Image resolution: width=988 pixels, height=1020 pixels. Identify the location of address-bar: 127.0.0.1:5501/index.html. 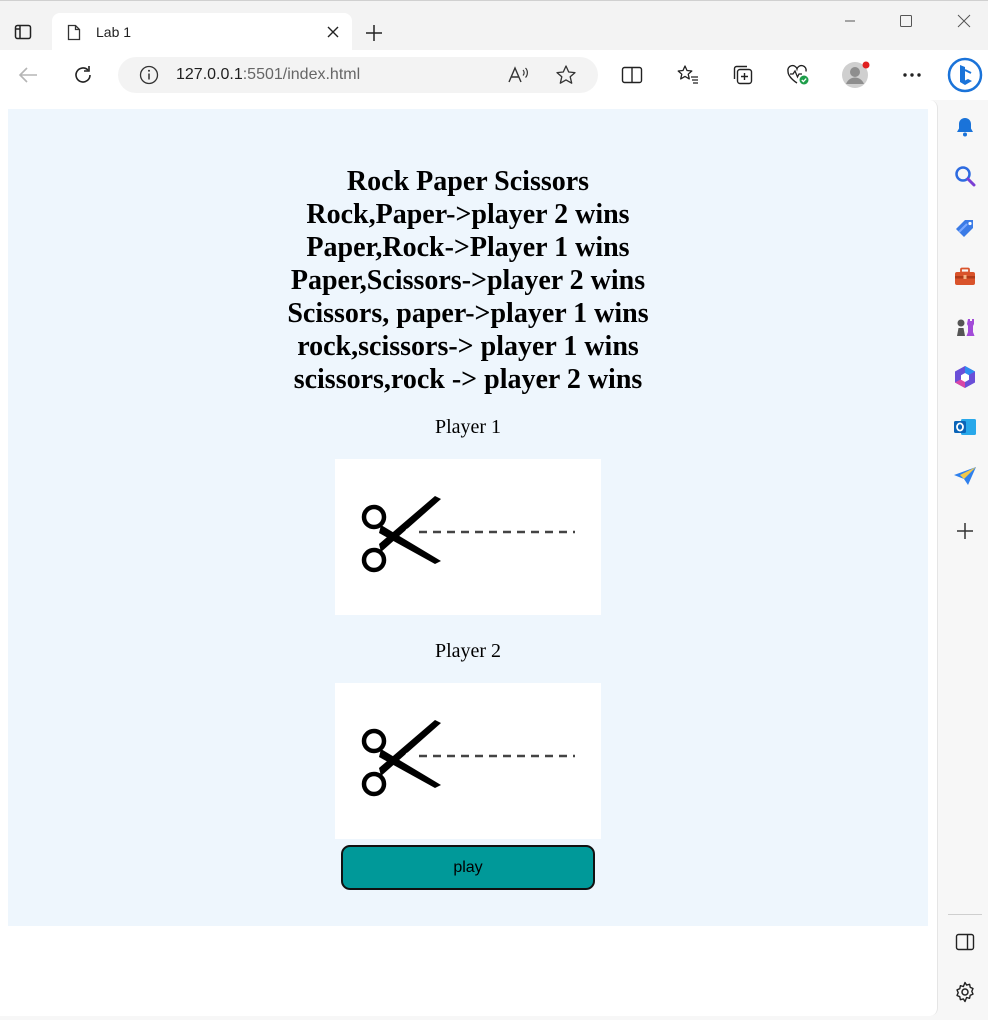
(358, 75).